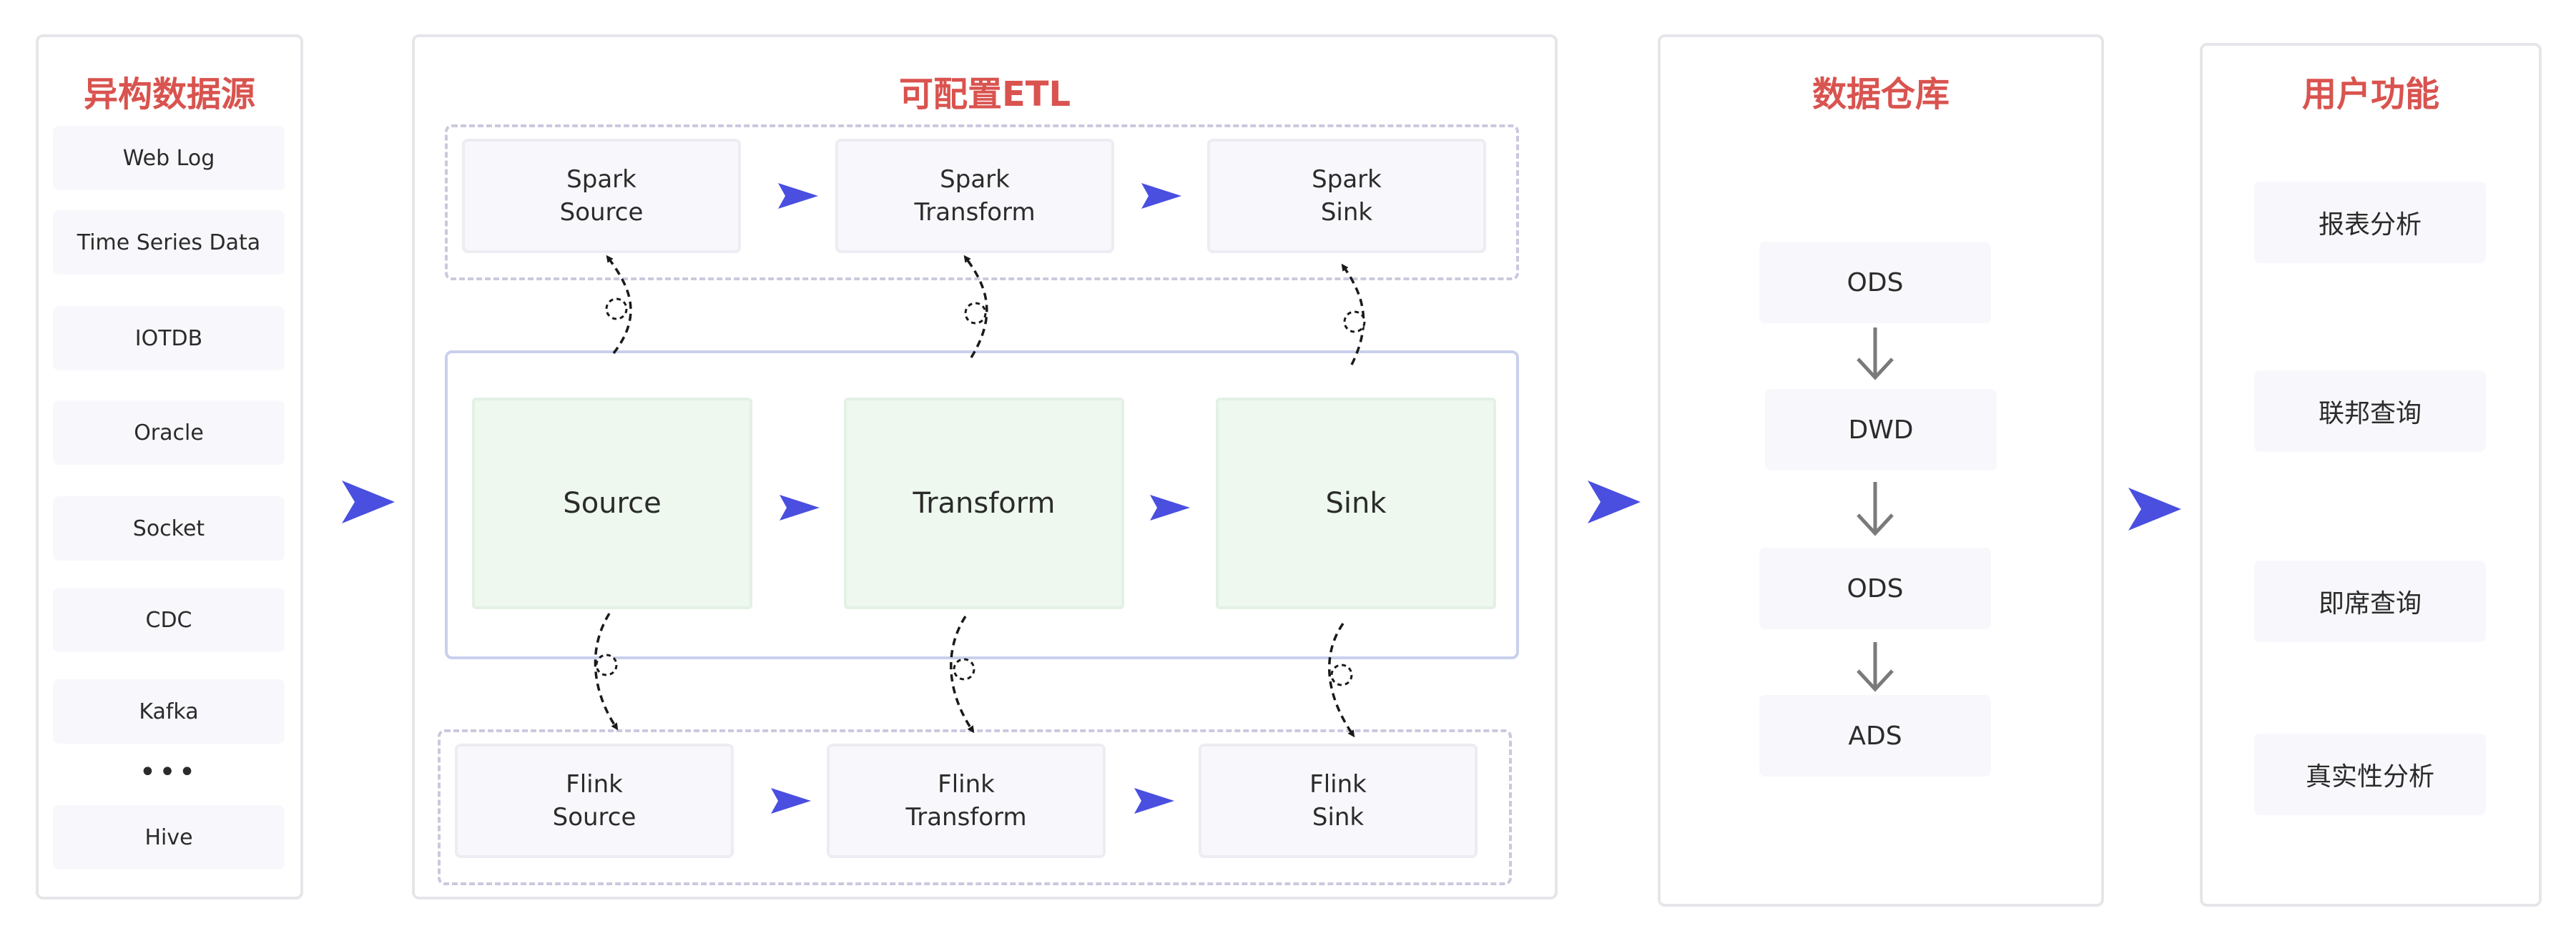 The image size is (2576, 941). What do you see at coordinates (2370, 411) in the screenshot?
I see `user-federated-query: 联邦查询` at bounding box center [2370, 411].